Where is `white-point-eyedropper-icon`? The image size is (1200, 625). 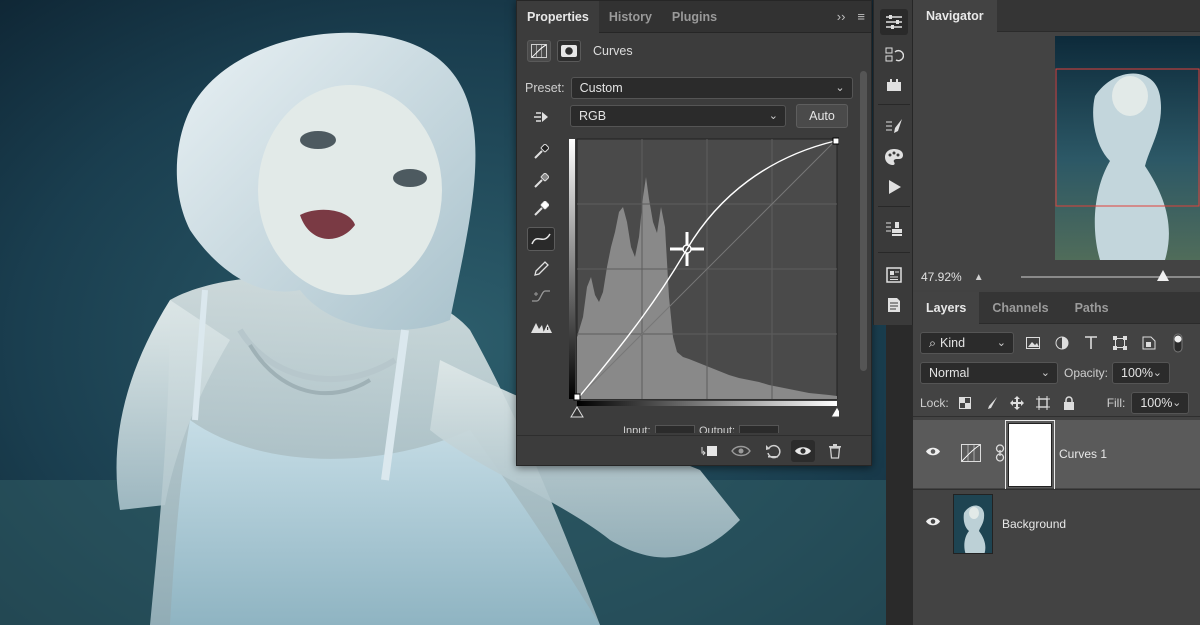 white-point-eyedropper-icon is located at coordinates (541, 209).